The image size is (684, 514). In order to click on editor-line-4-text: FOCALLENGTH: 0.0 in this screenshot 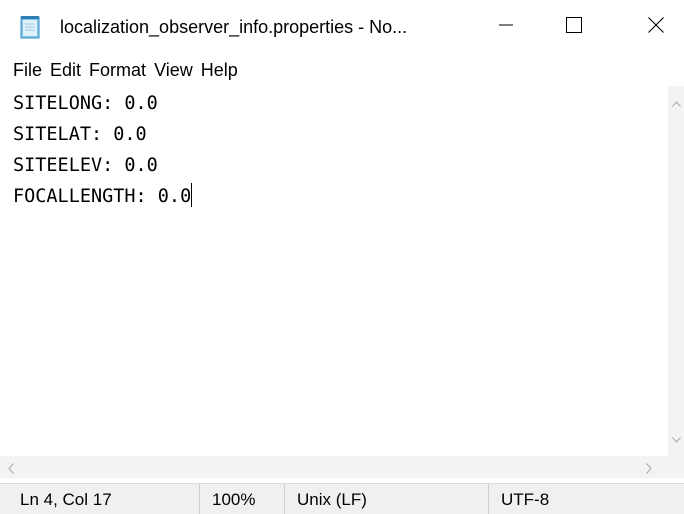, I will do `click(102, 196)`.